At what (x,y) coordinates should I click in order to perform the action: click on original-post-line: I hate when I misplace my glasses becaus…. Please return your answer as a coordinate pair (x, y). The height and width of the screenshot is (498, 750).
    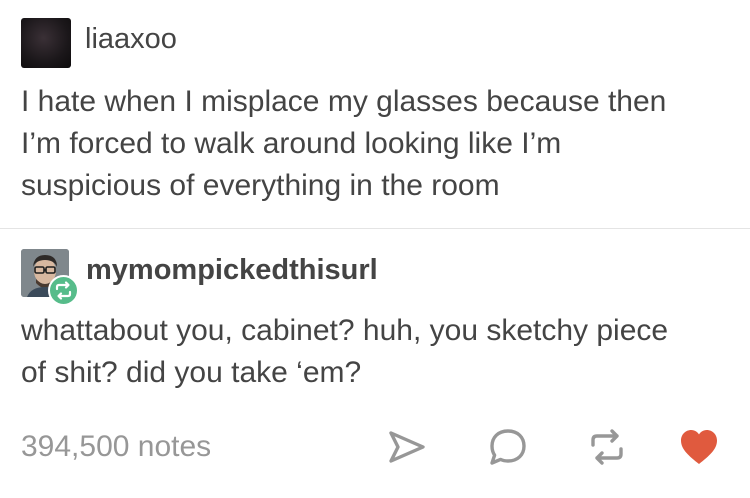
    Looking at the image, I should click on (344, 101).